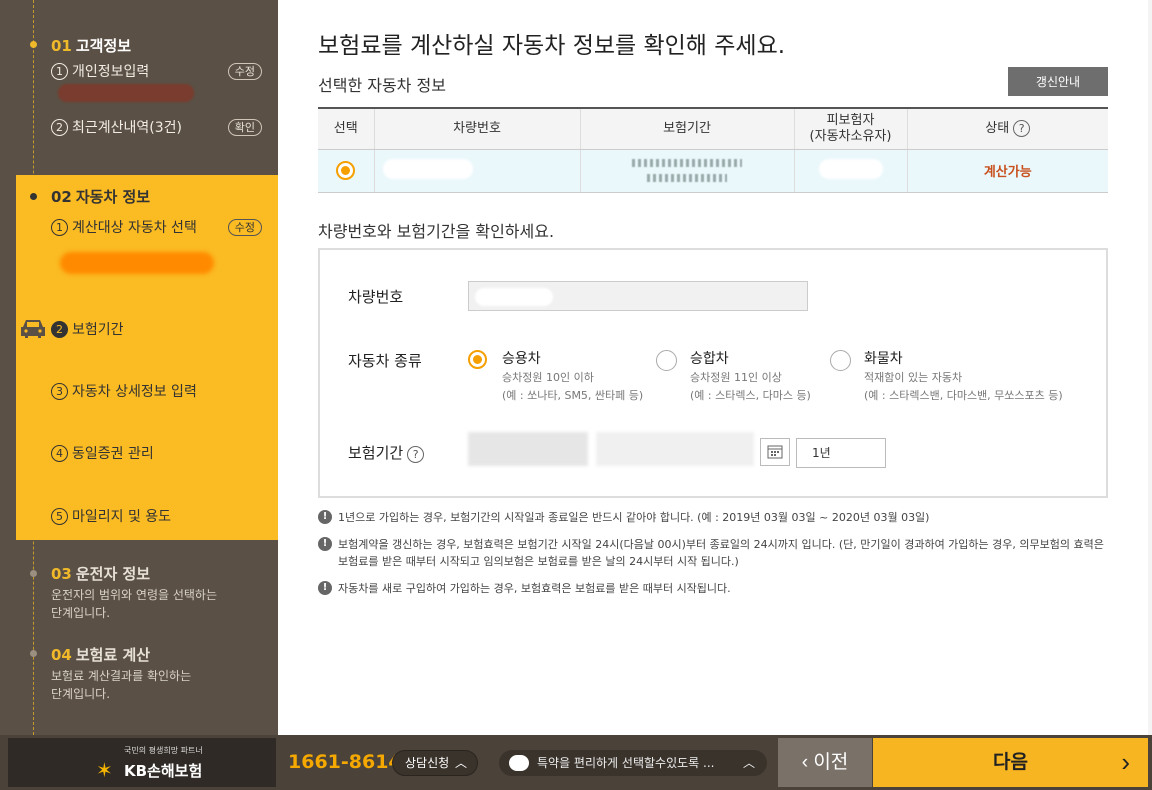 This screenshot has width=1152, height=790. I want to click on option-desc-line: (예 : 스타렉스밴, 다마스밴, 무쏘스포츠 등), so click(963, 395).